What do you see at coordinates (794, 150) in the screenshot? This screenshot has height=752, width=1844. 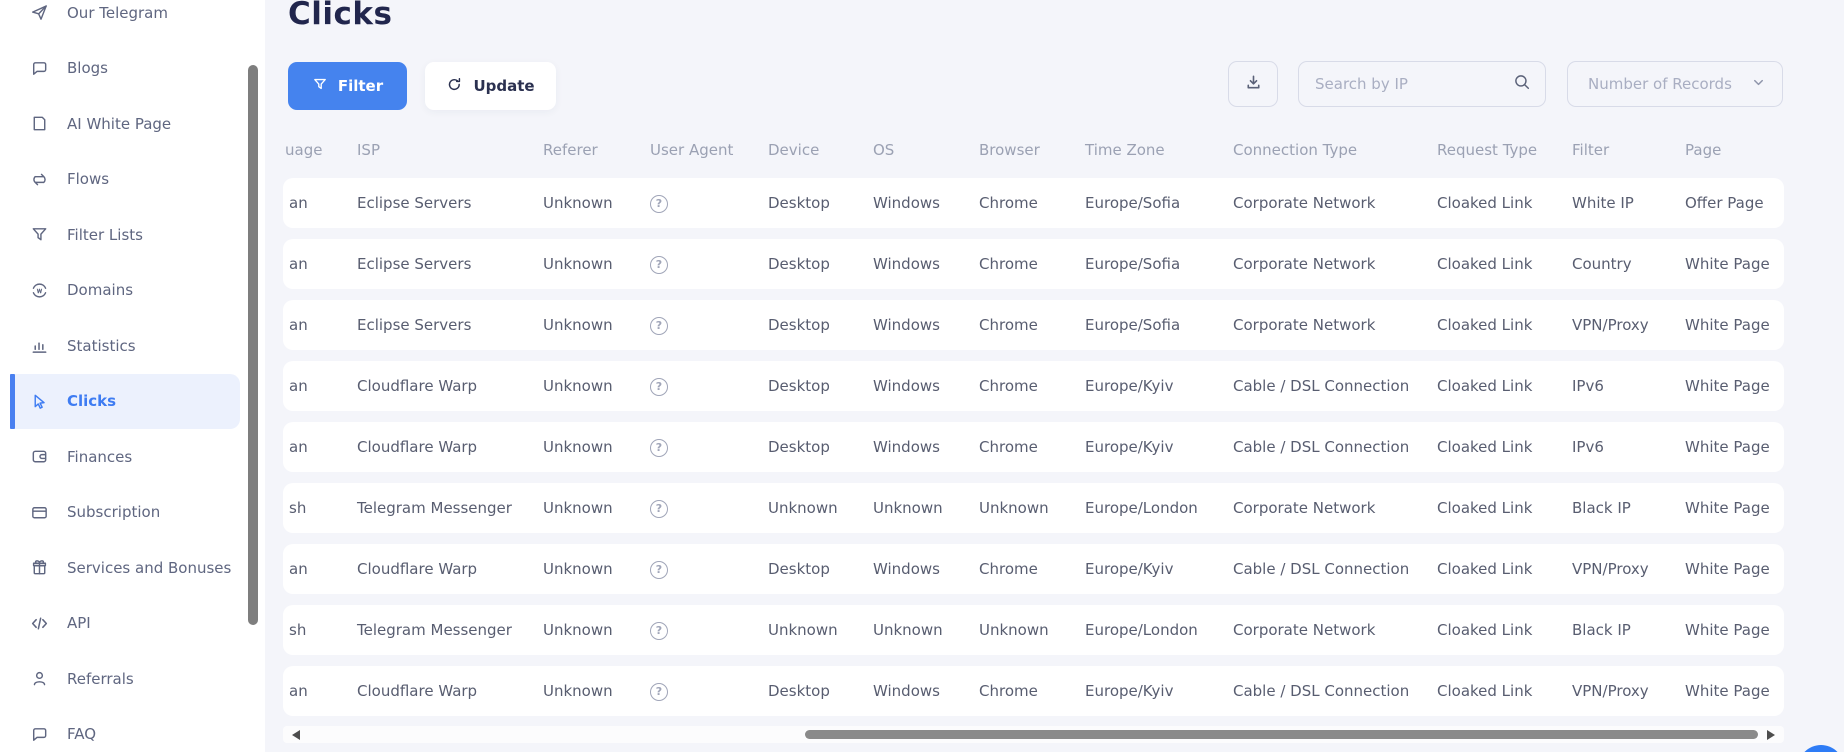 I see `column-header-device: Device` at bounding box center [794, 150].